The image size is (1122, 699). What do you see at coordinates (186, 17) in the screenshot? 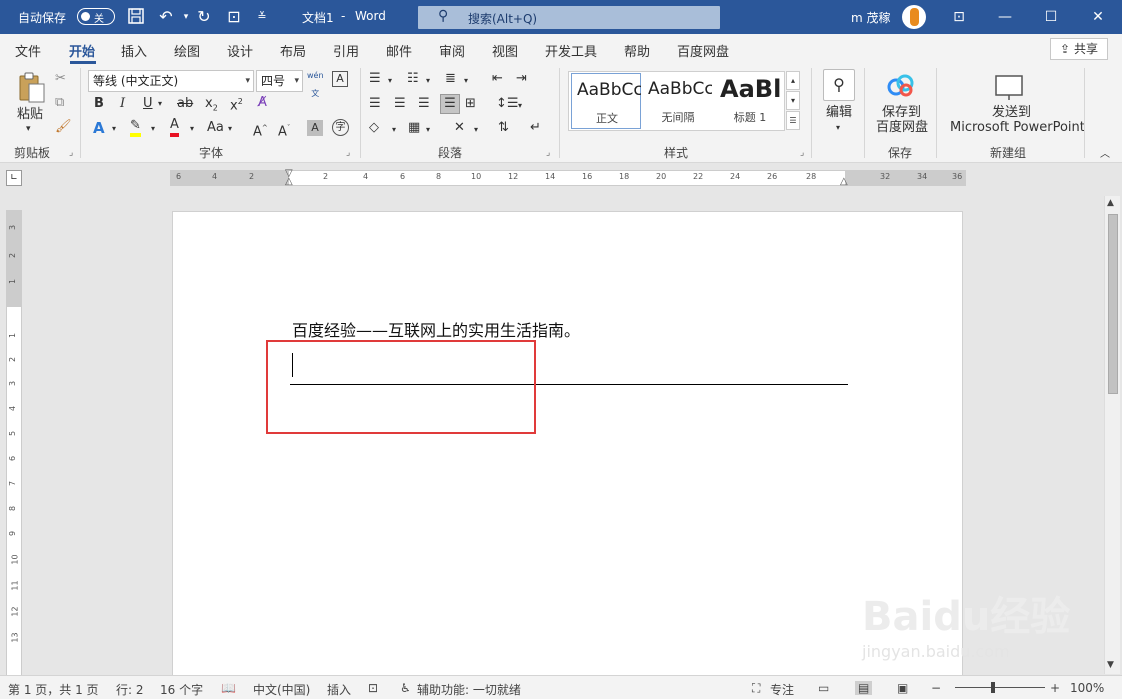
I see `undo-dropdown-icon: ▾` at bounding box center [186, 17].